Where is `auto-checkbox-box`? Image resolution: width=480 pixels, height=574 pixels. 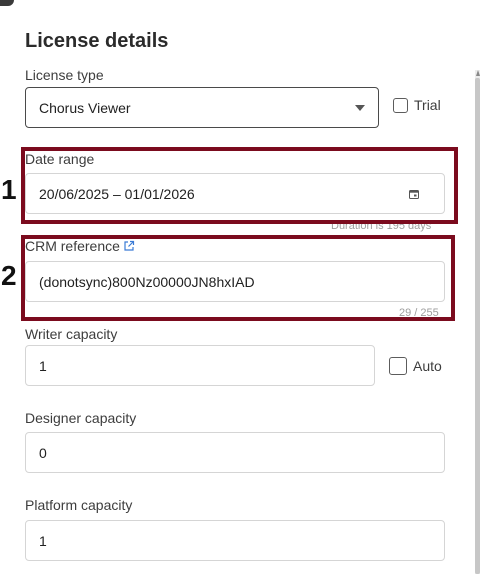 auto-checkbox-box is located at coordinates (398, 366).